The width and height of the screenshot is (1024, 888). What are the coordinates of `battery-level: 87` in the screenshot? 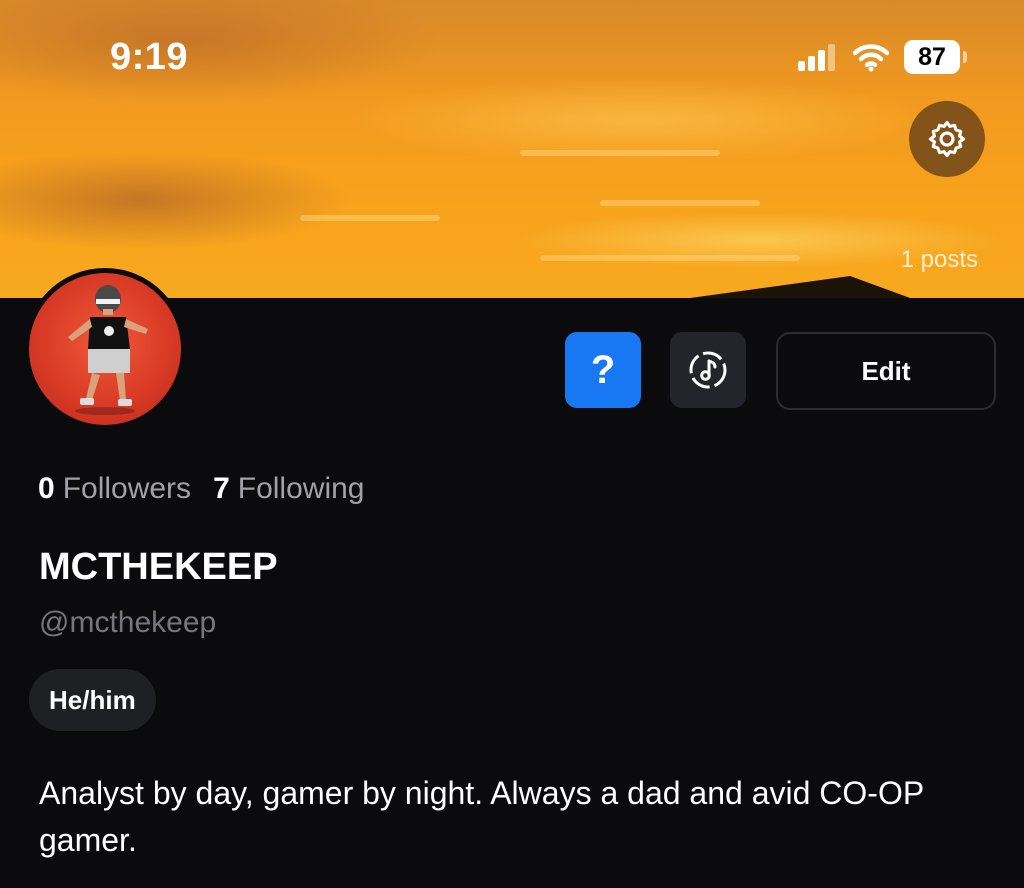 It's located at (932, 56).